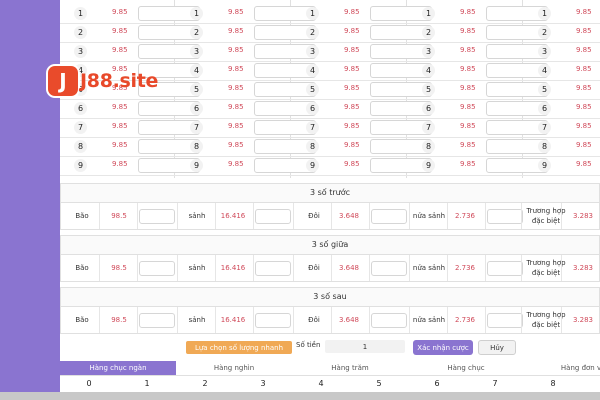 The width and height of the screenshot is (600, 400). I want to click on confirm-bet-button: Xác nhận cược, so click(443, 347).